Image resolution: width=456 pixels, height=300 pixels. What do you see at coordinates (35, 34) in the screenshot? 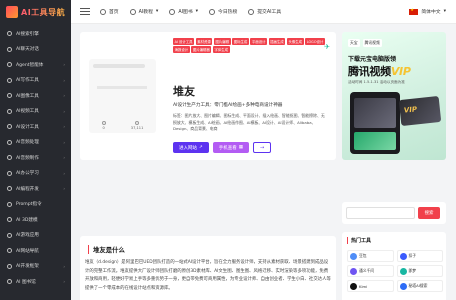
I see `sidebar-item: AI搜索引擎` at bounding box center [35, 34].